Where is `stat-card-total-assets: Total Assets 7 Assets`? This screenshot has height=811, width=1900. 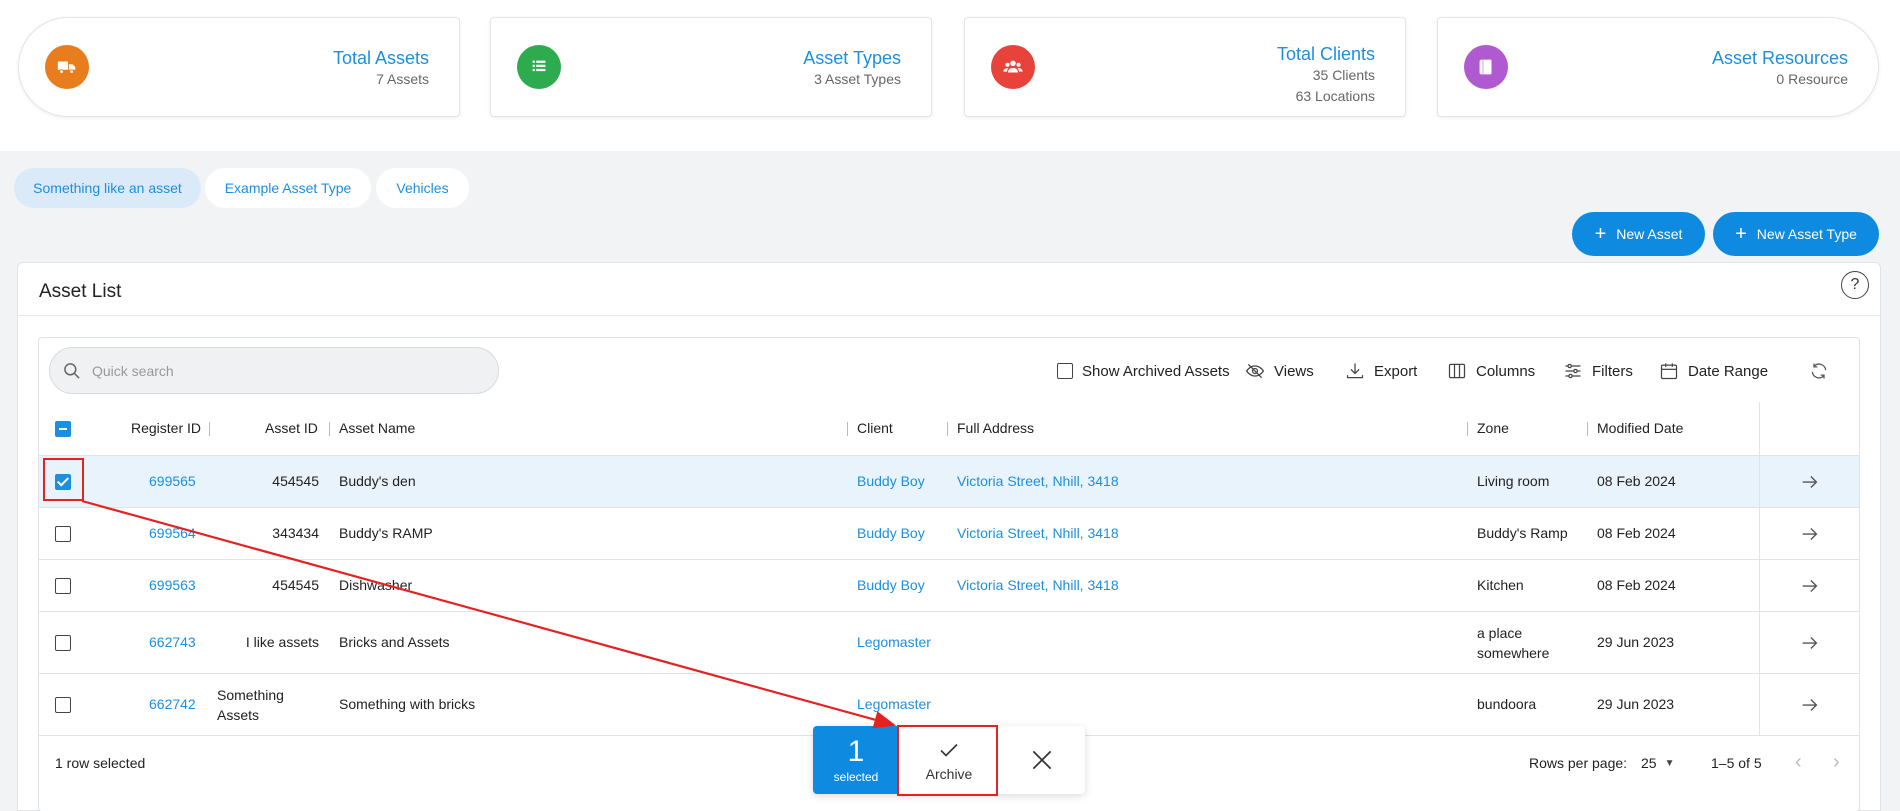
stat-card-total-assets: Total Assets 7 Assets is located at coordinates (239, 67).